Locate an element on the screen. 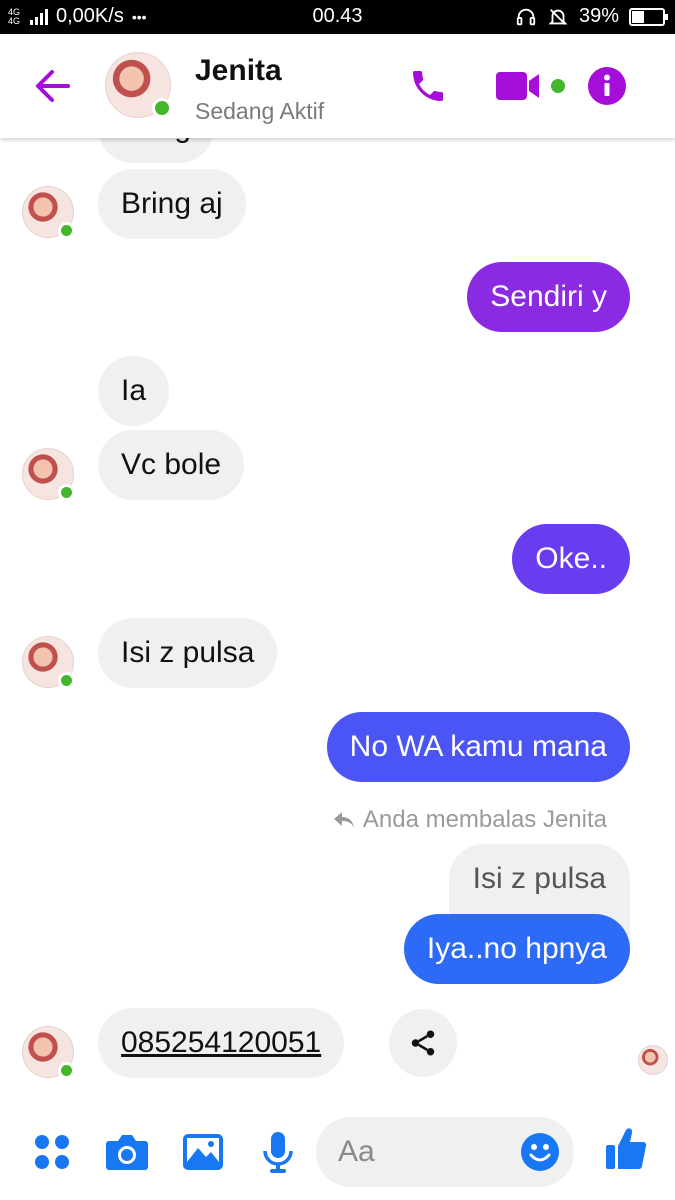 The image size is (675, 1200). like-button is located at coordinates (626, 1148).